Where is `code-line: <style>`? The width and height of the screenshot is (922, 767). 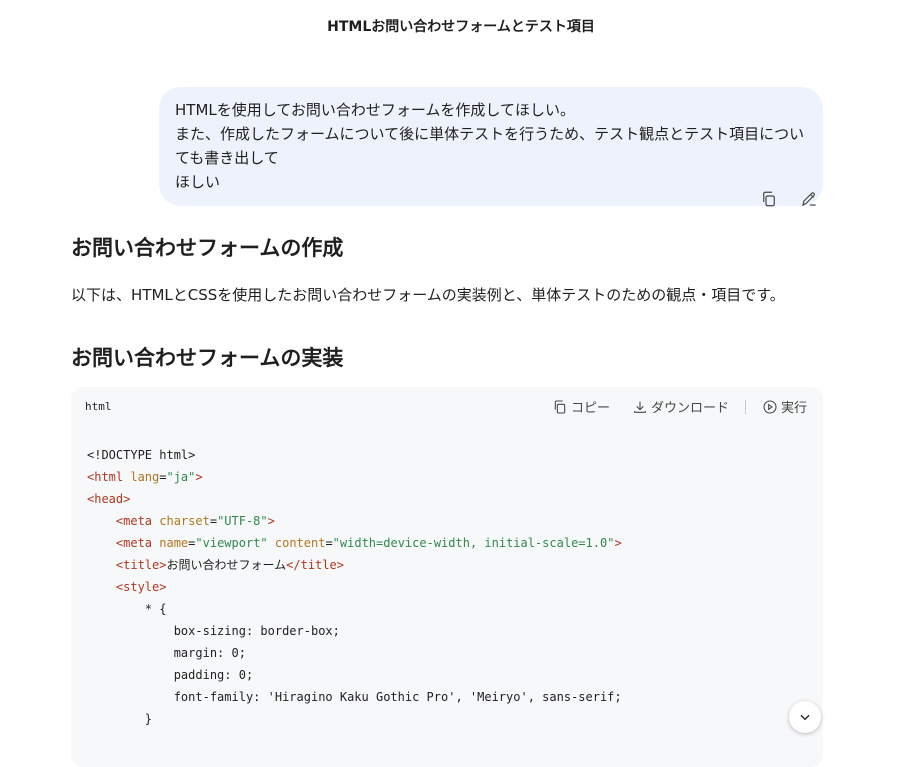 code-line: <style> is located at coordinates (354, 587).